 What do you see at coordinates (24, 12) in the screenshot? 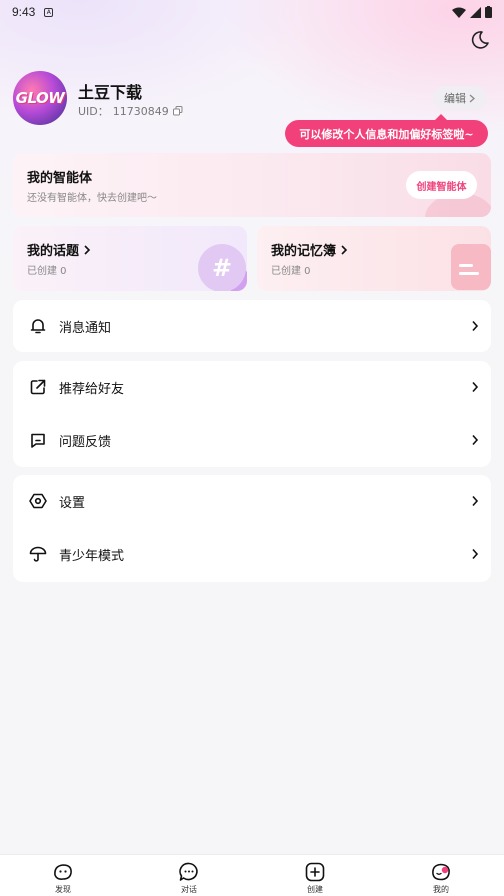
I see `status-time: 9:43` at bounding box center [24, 12].